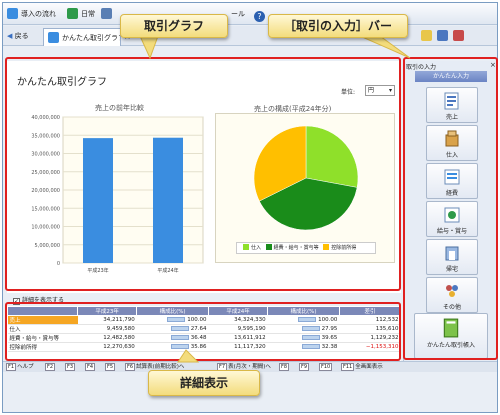  What do you see at coordinates (204, 383) in the screenshot?
I see `callout-detail: 詳細表示` at bounding box center [204, 383].